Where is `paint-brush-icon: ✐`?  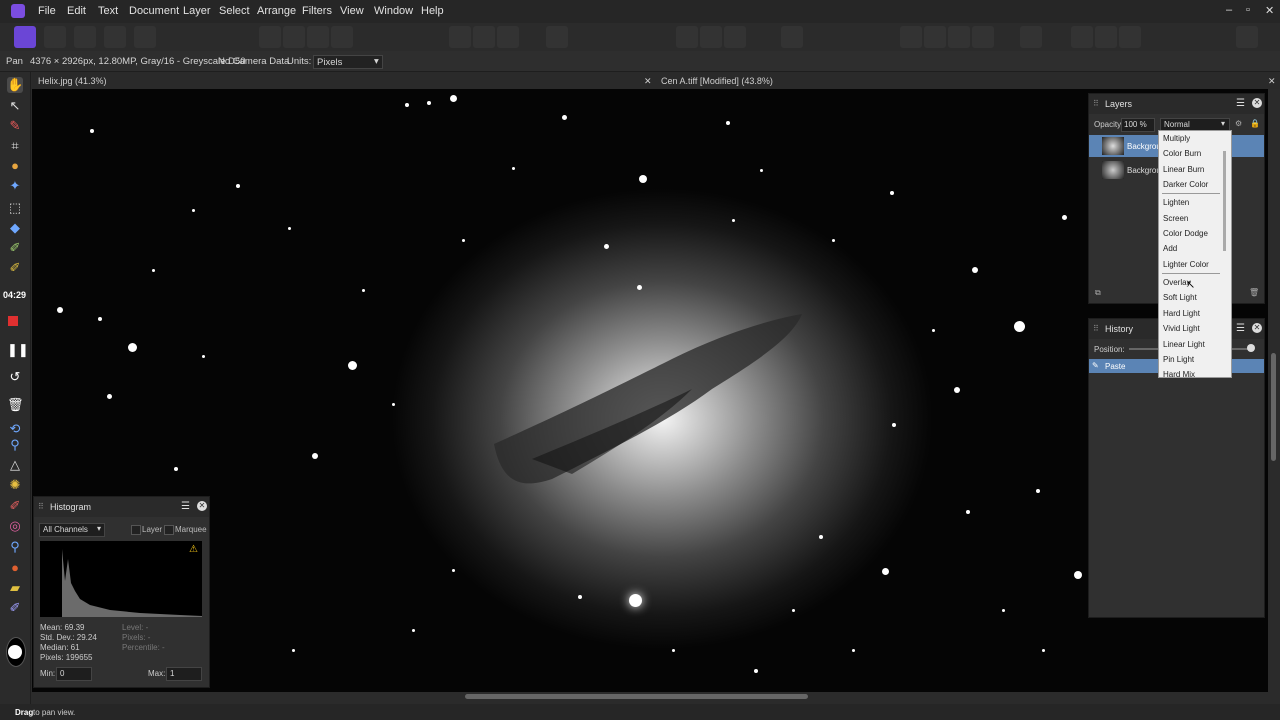
paint-brush-icon: ✐ is located at coordinates (15, 248).